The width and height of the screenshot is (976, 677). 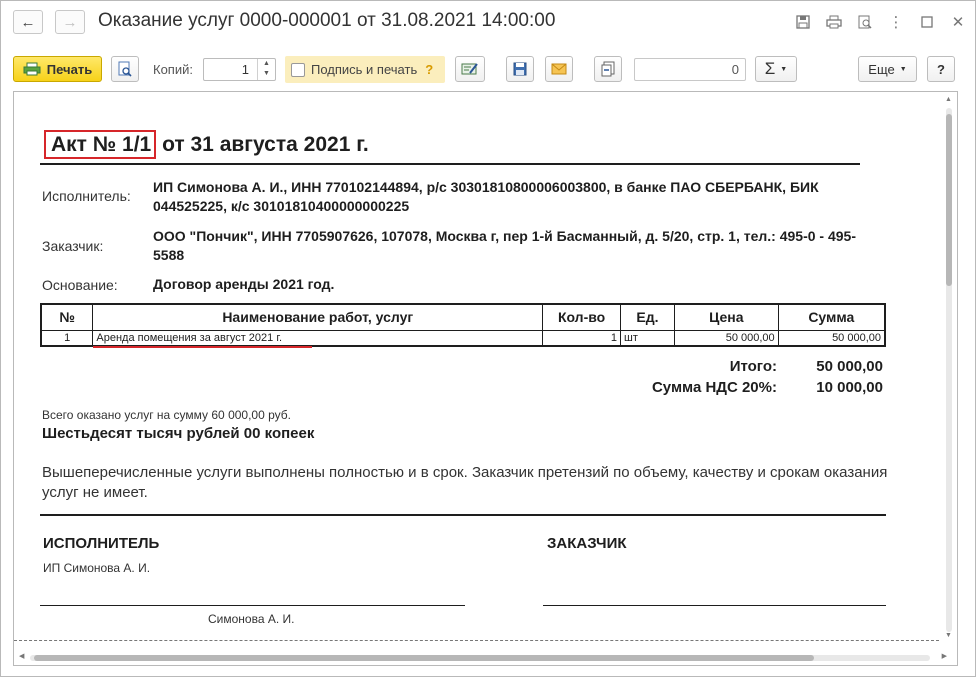 I want to click on more-button: Еще ▼, so click(x=887, y=69).